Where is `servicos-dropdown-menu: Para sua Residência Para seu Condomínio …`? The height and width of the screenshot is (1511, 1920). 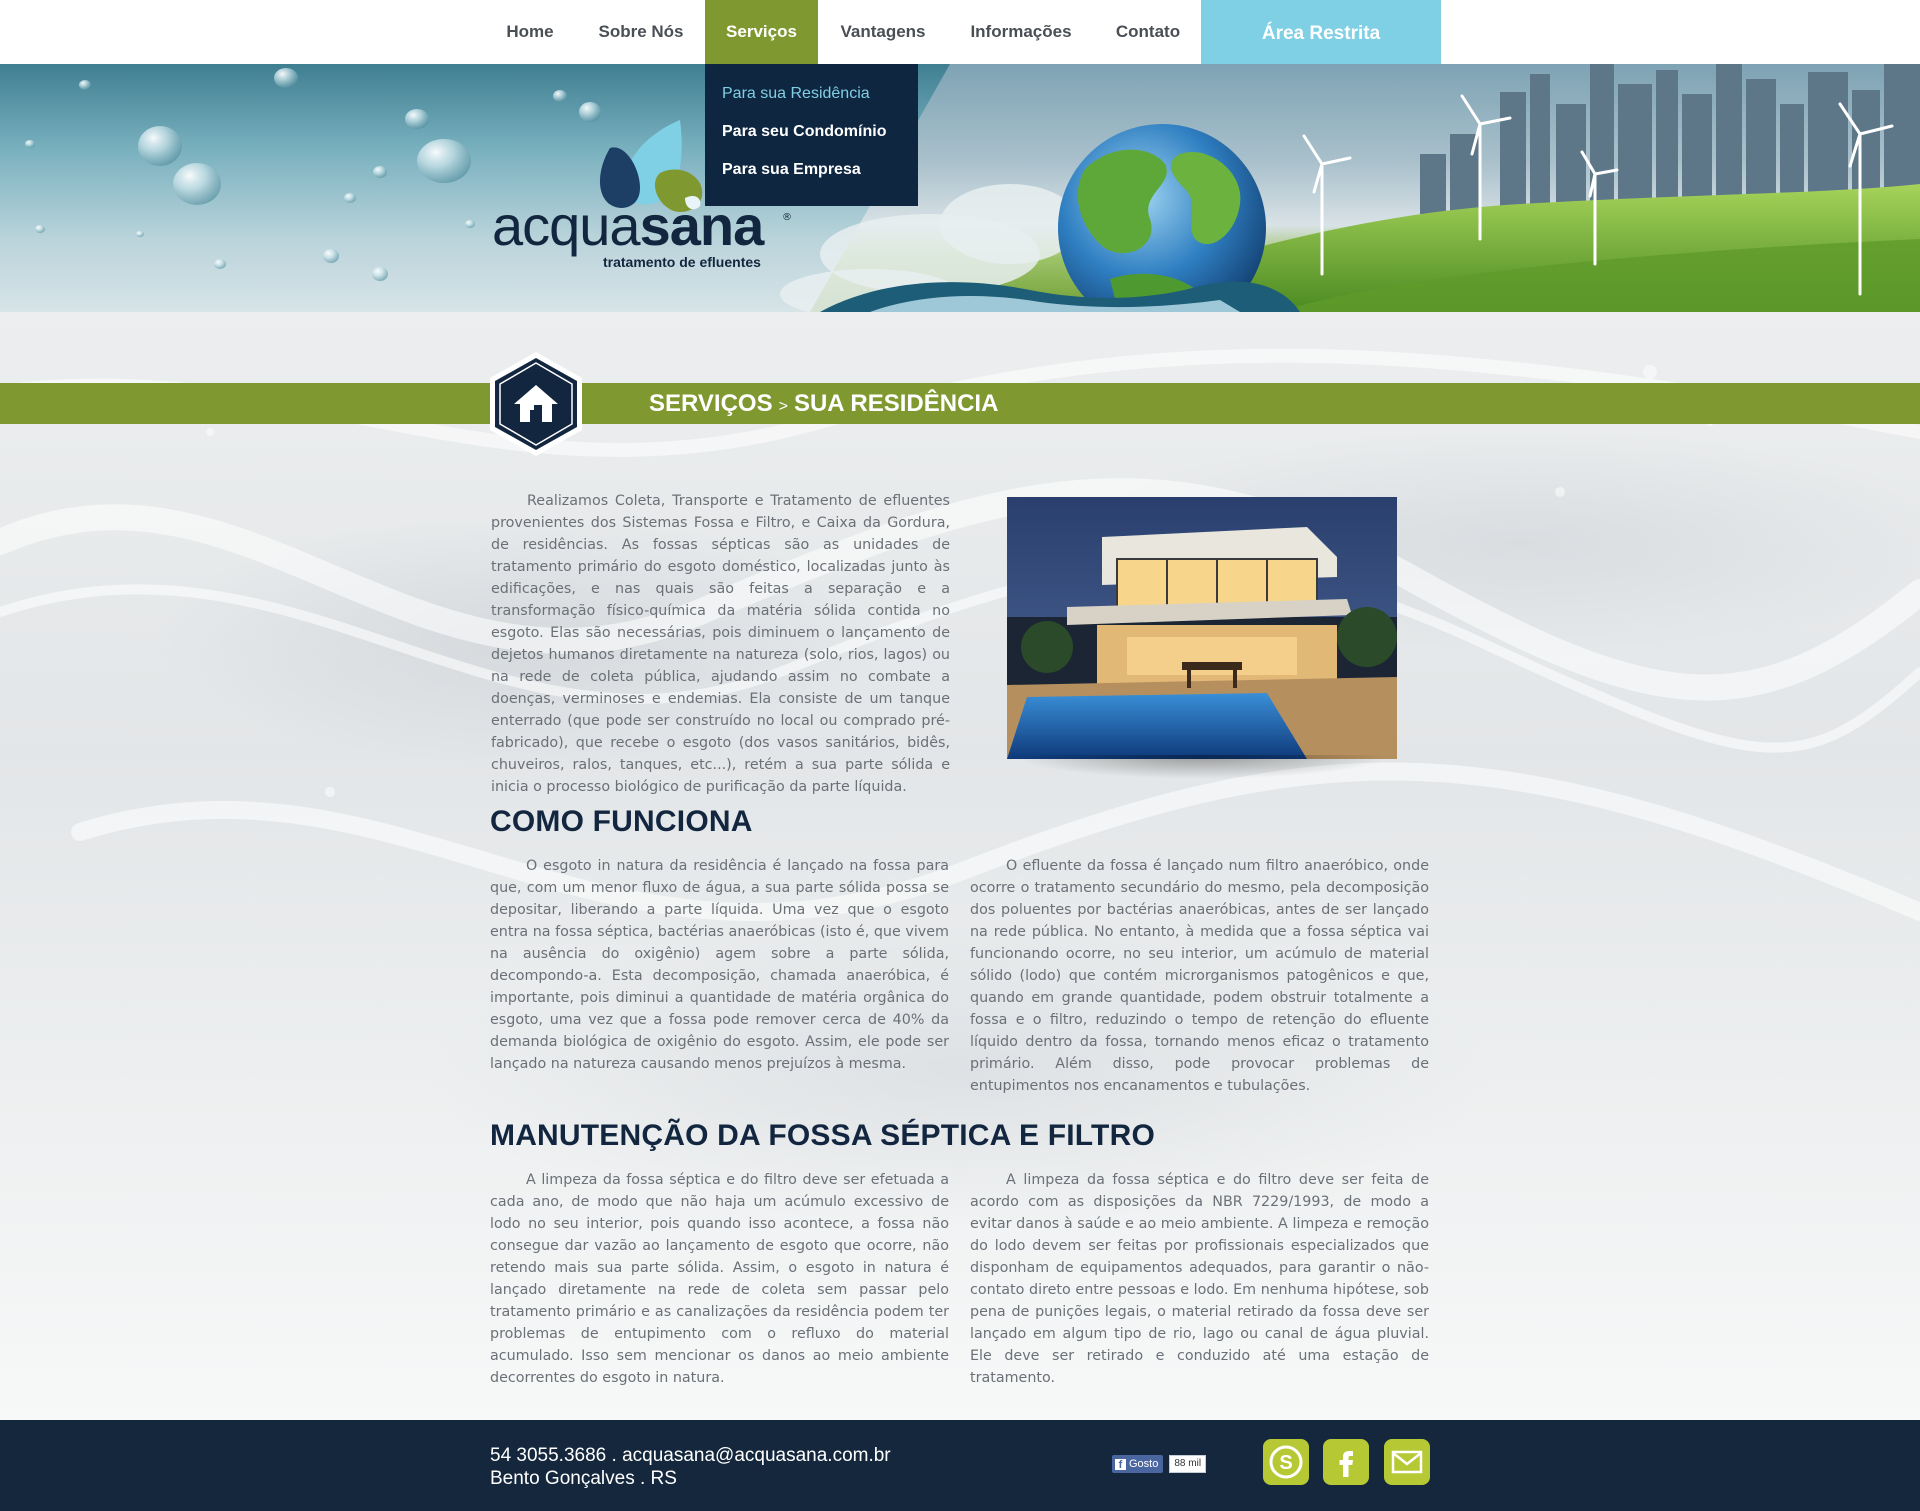
servicos-dropdown-menu: Para sua Residência Para seu Condomínio … is located at coordinates (811, 135).